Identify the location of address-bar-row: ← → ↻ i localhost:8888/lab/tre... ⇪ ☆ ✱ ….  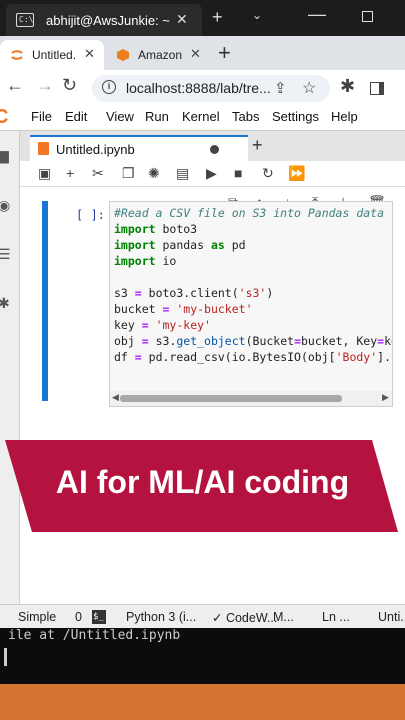
(202, 88).